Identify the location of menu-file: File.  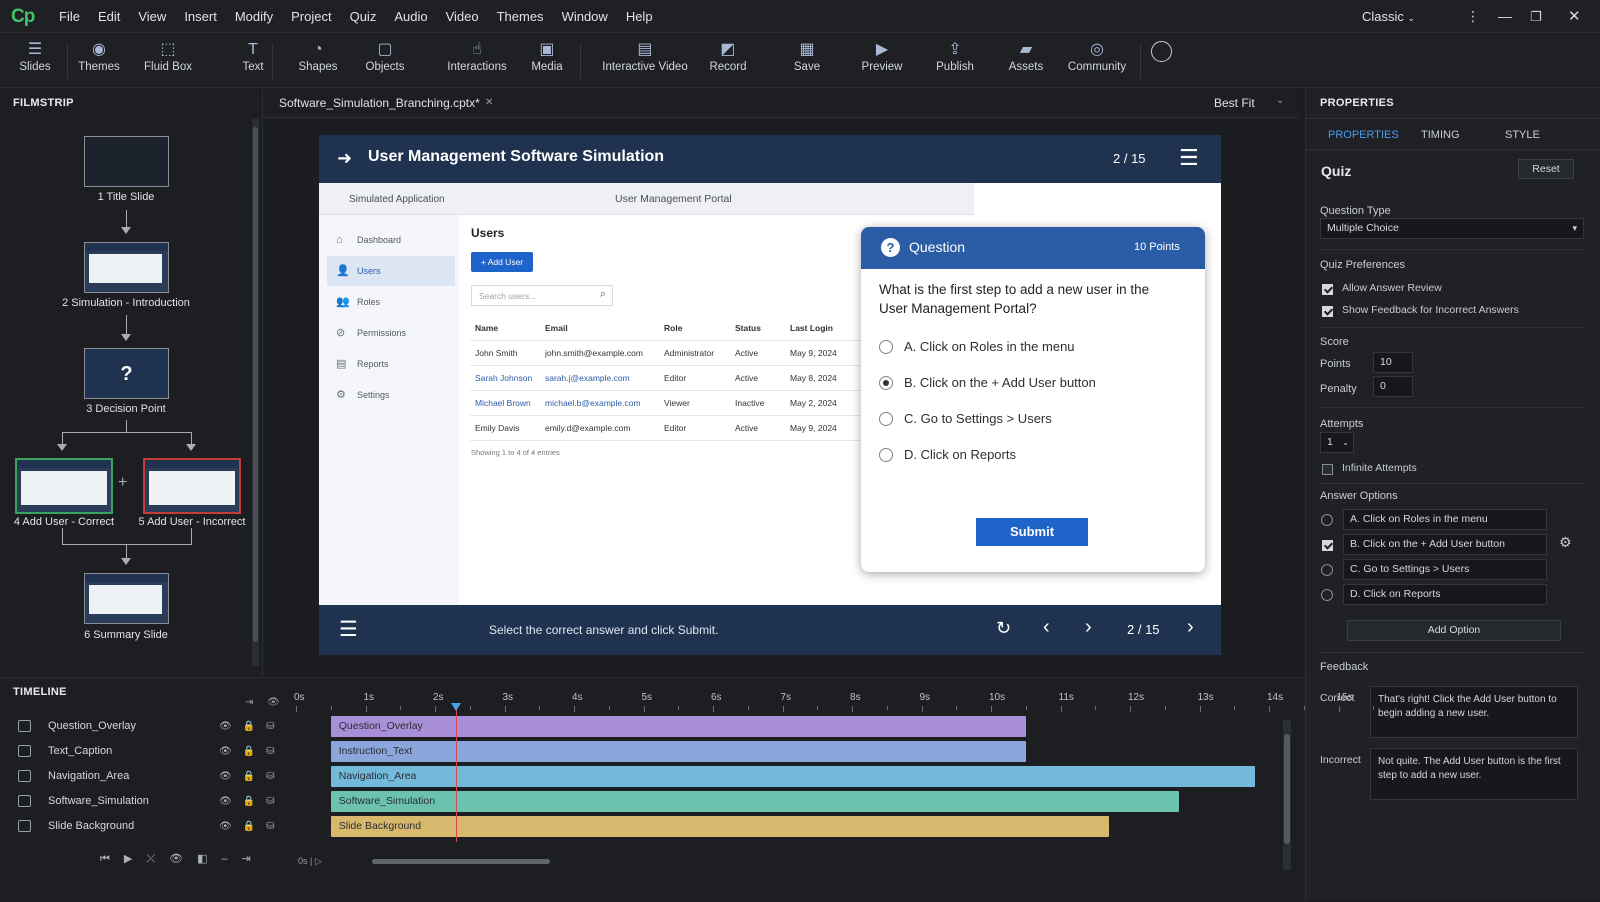
(69, 16).